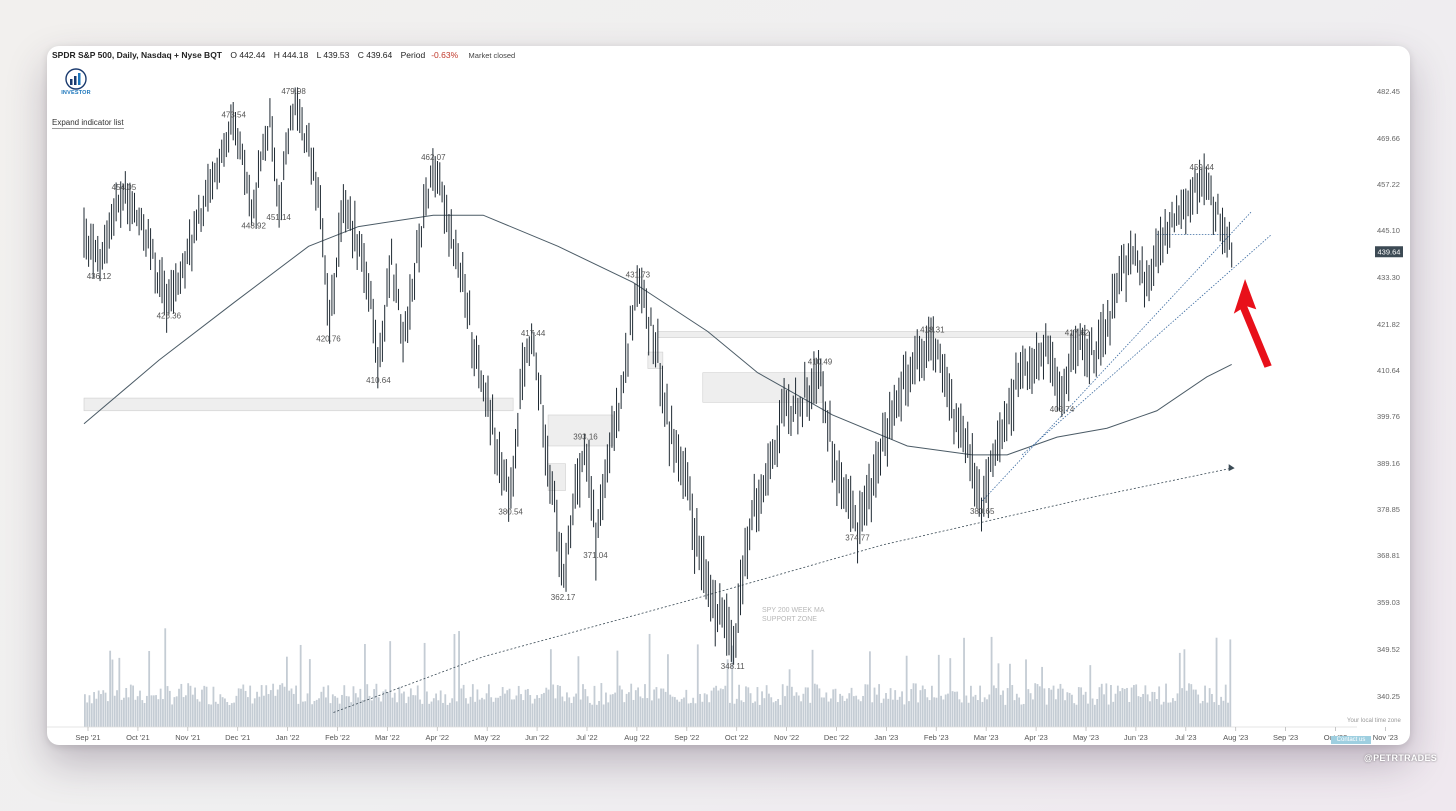  I want to click on pivot-label: 454.05, so click(124, 187).